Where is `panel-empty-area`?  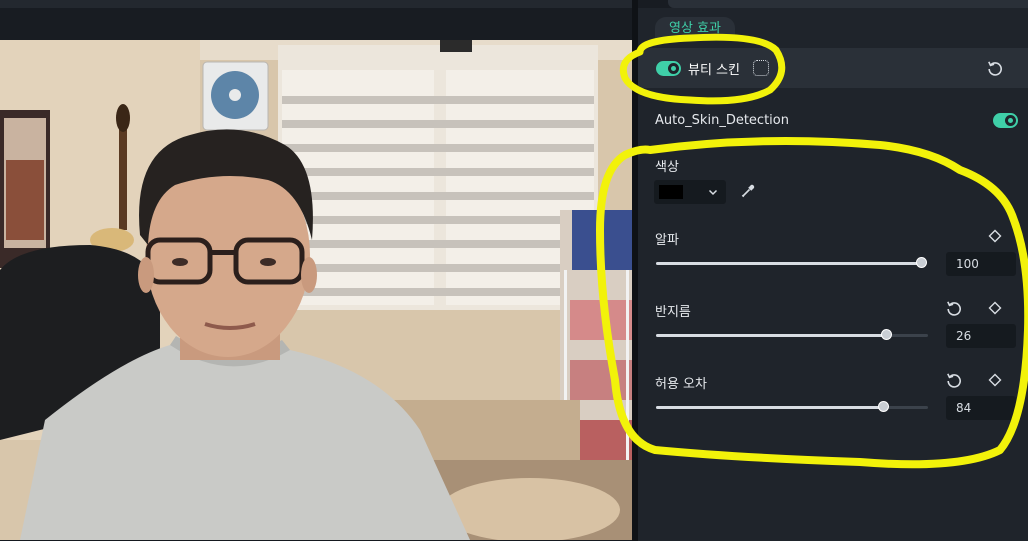
panel-empty-area is located at coordinates (833, 504).